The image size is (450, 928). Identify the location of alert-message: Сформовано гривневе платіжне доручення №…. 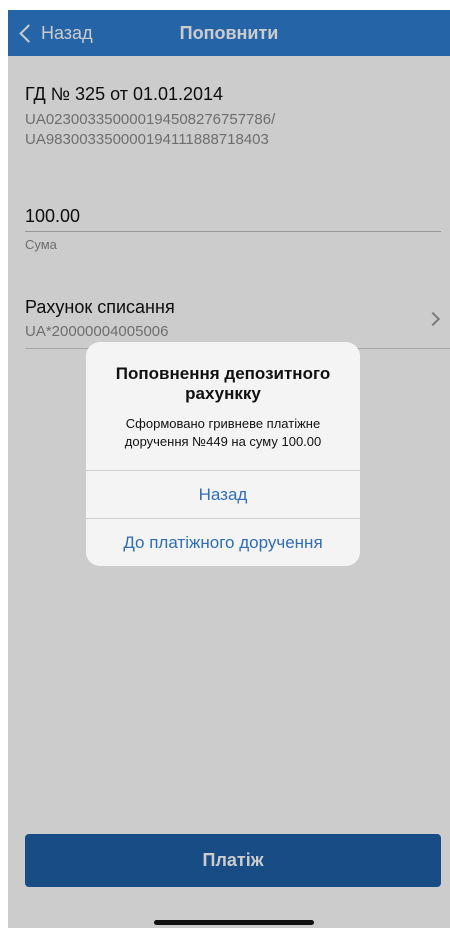
(223, 432).